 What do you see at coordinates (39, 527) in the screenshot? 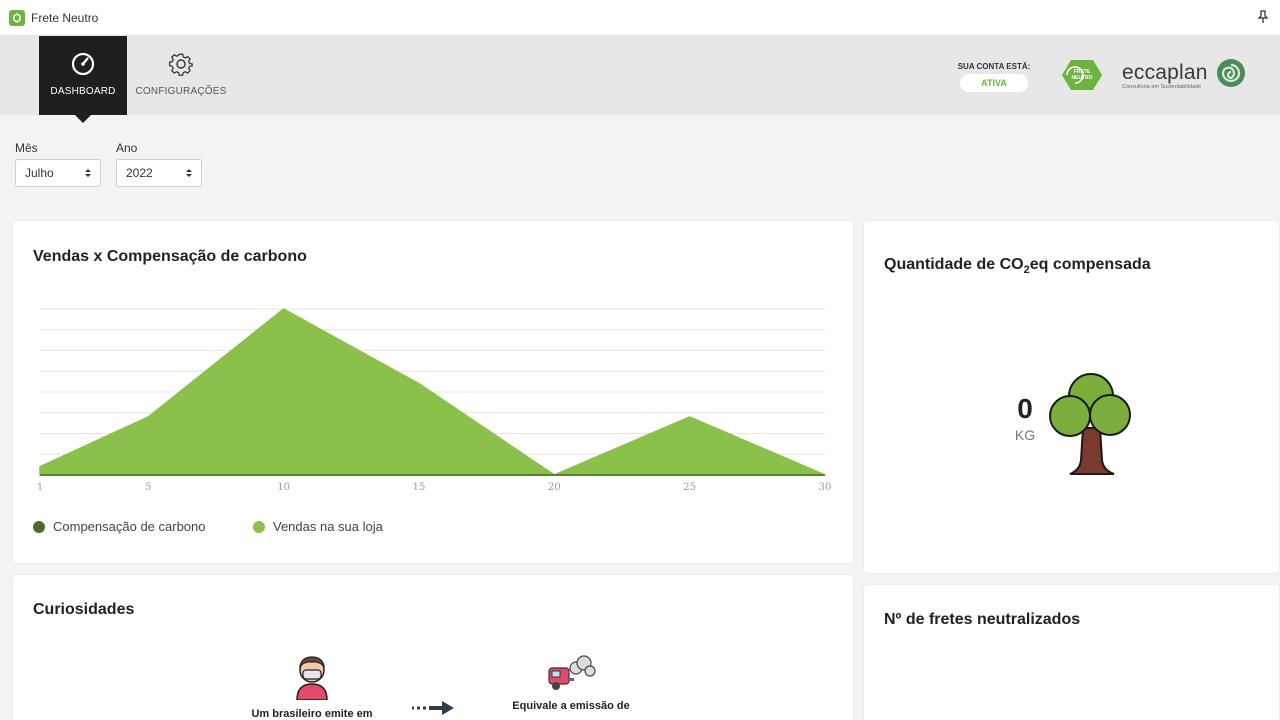
I see `legend-dot-compensacao` at bounding box center [39, 527].